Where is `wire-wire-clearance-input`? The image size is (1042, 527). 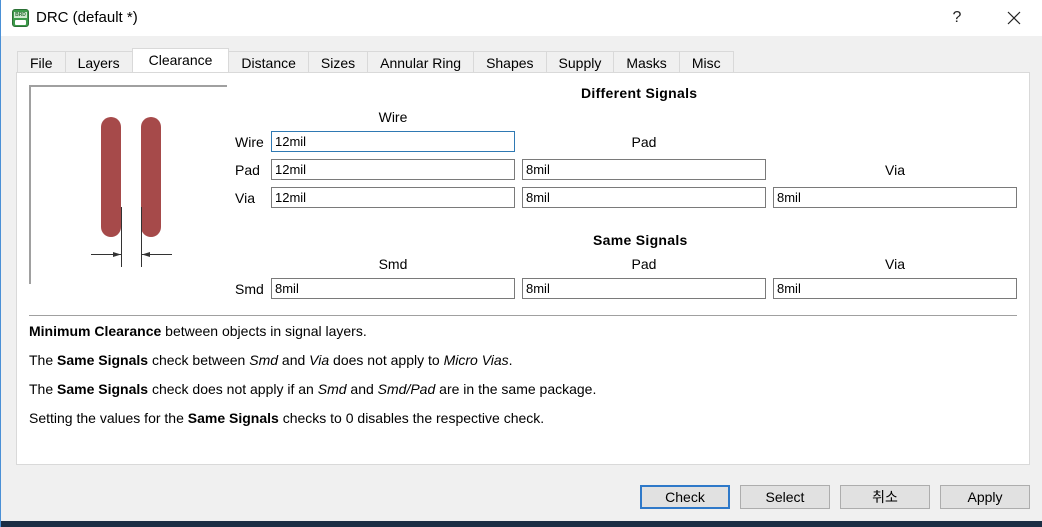 wire-wire-clearance-input is located at coordinates (393, 141).